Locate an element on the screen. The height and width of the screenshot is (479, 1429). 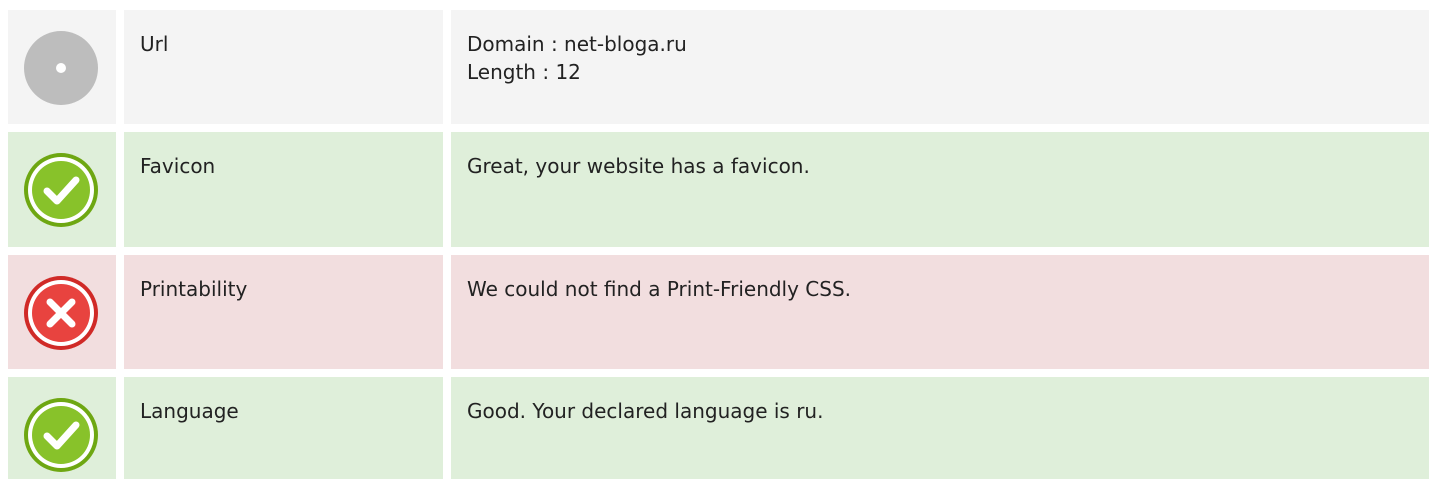
url-domain-text: Domain : net-bloga.ru is located at coordinates (577, 44).